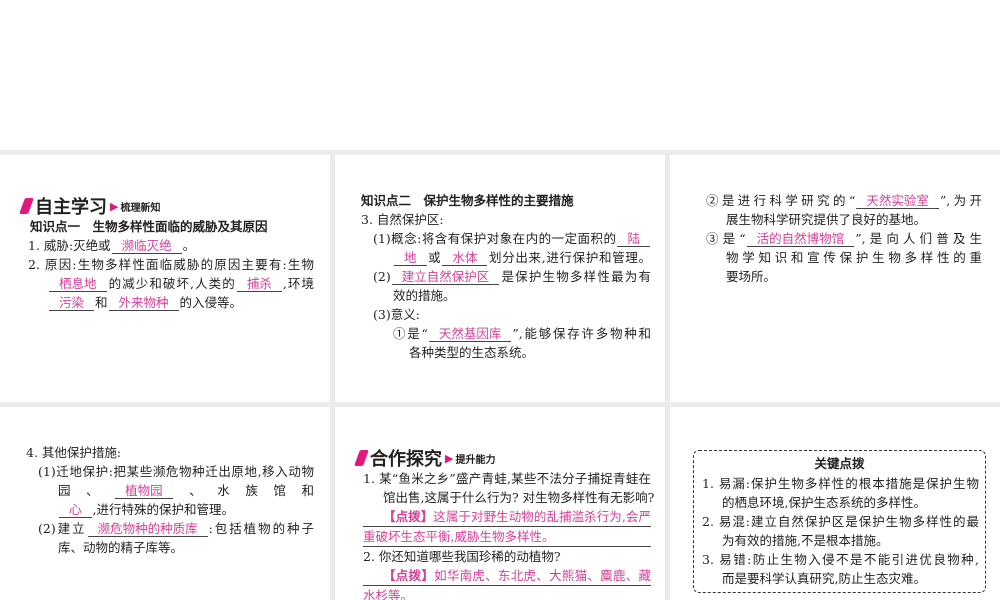 The width and height of the screenshot is (1000, 600). What do you see at coordinates (170, 547) in the screenshot?
I see `text-line: 库、动物的精子库等。` at bounding box center [170, 547].